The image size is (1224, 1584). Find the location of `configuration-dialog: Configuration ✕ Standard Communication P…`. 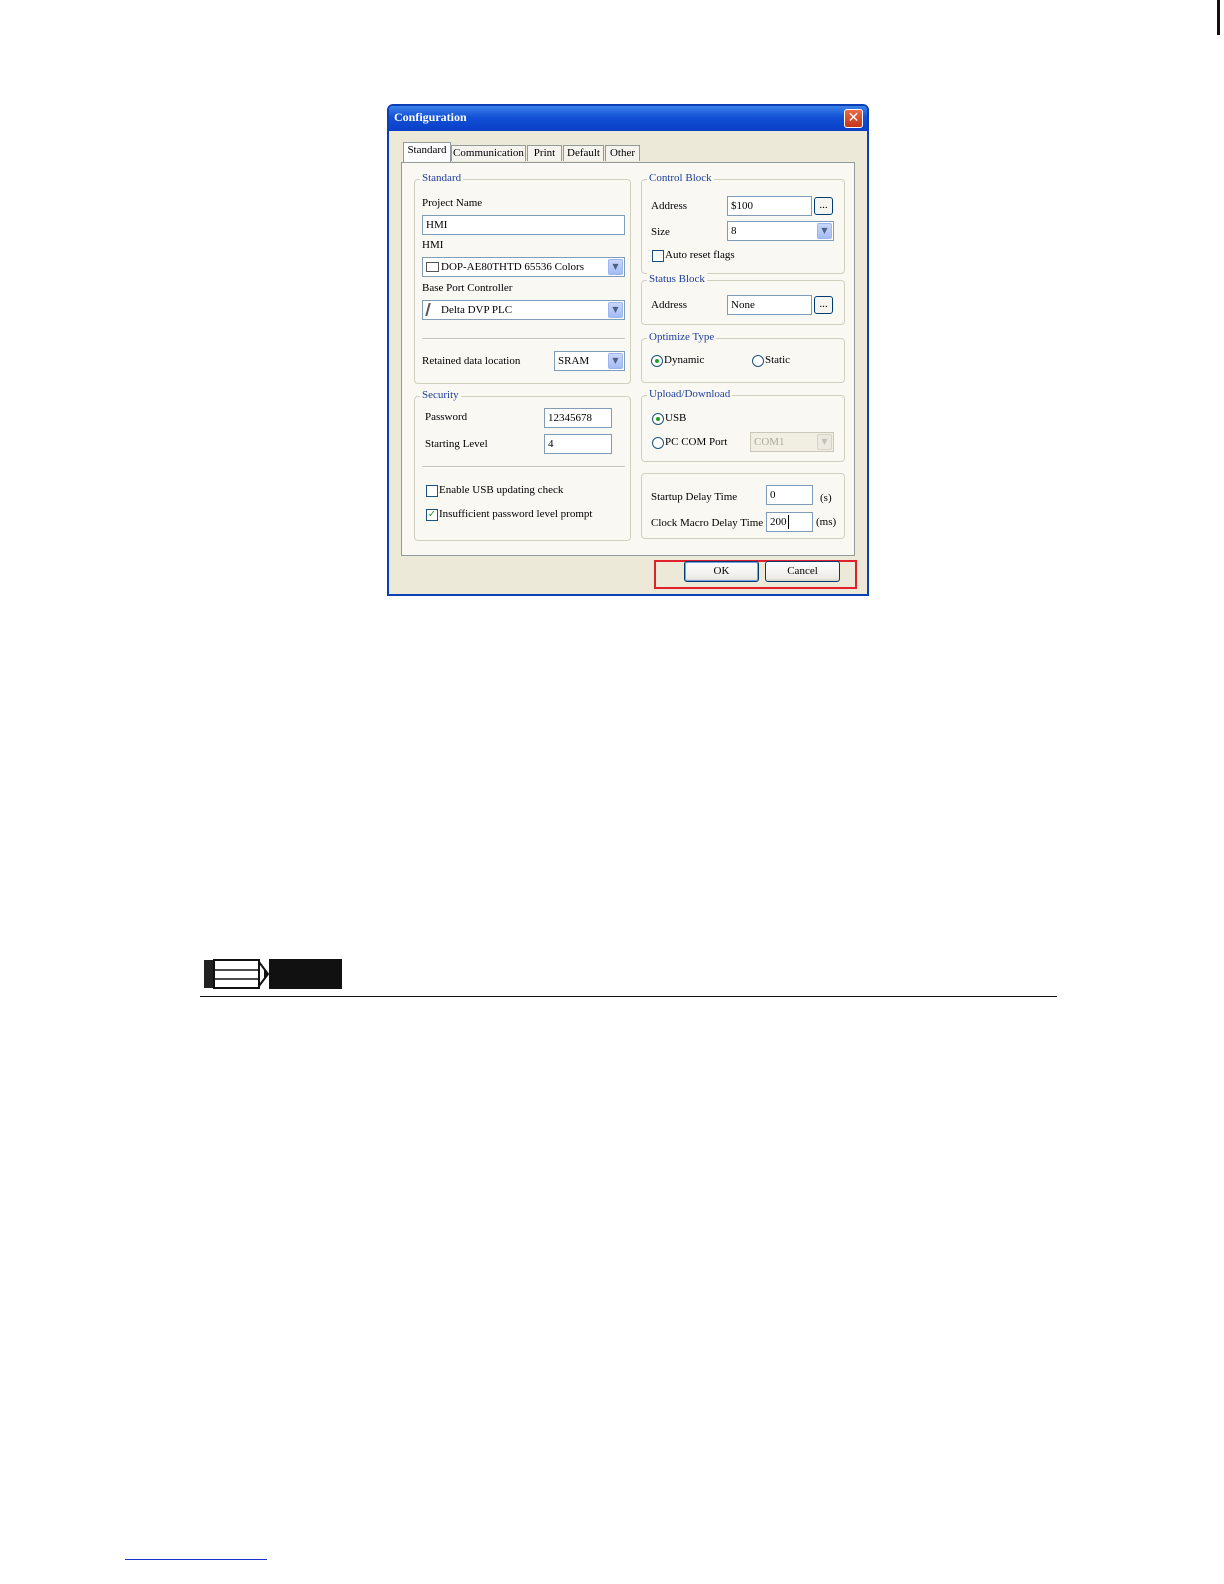

configuration-dialog: Configuration ✕ Standard Communication P… is located at coordinates (628, 350).